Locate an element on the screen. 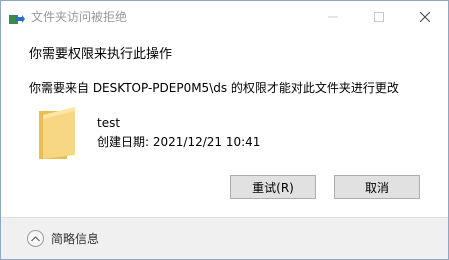 The height and width of the screenshot is (260, 449). fewer-details-label: 简略信息 is located at coordinates (75, 239).